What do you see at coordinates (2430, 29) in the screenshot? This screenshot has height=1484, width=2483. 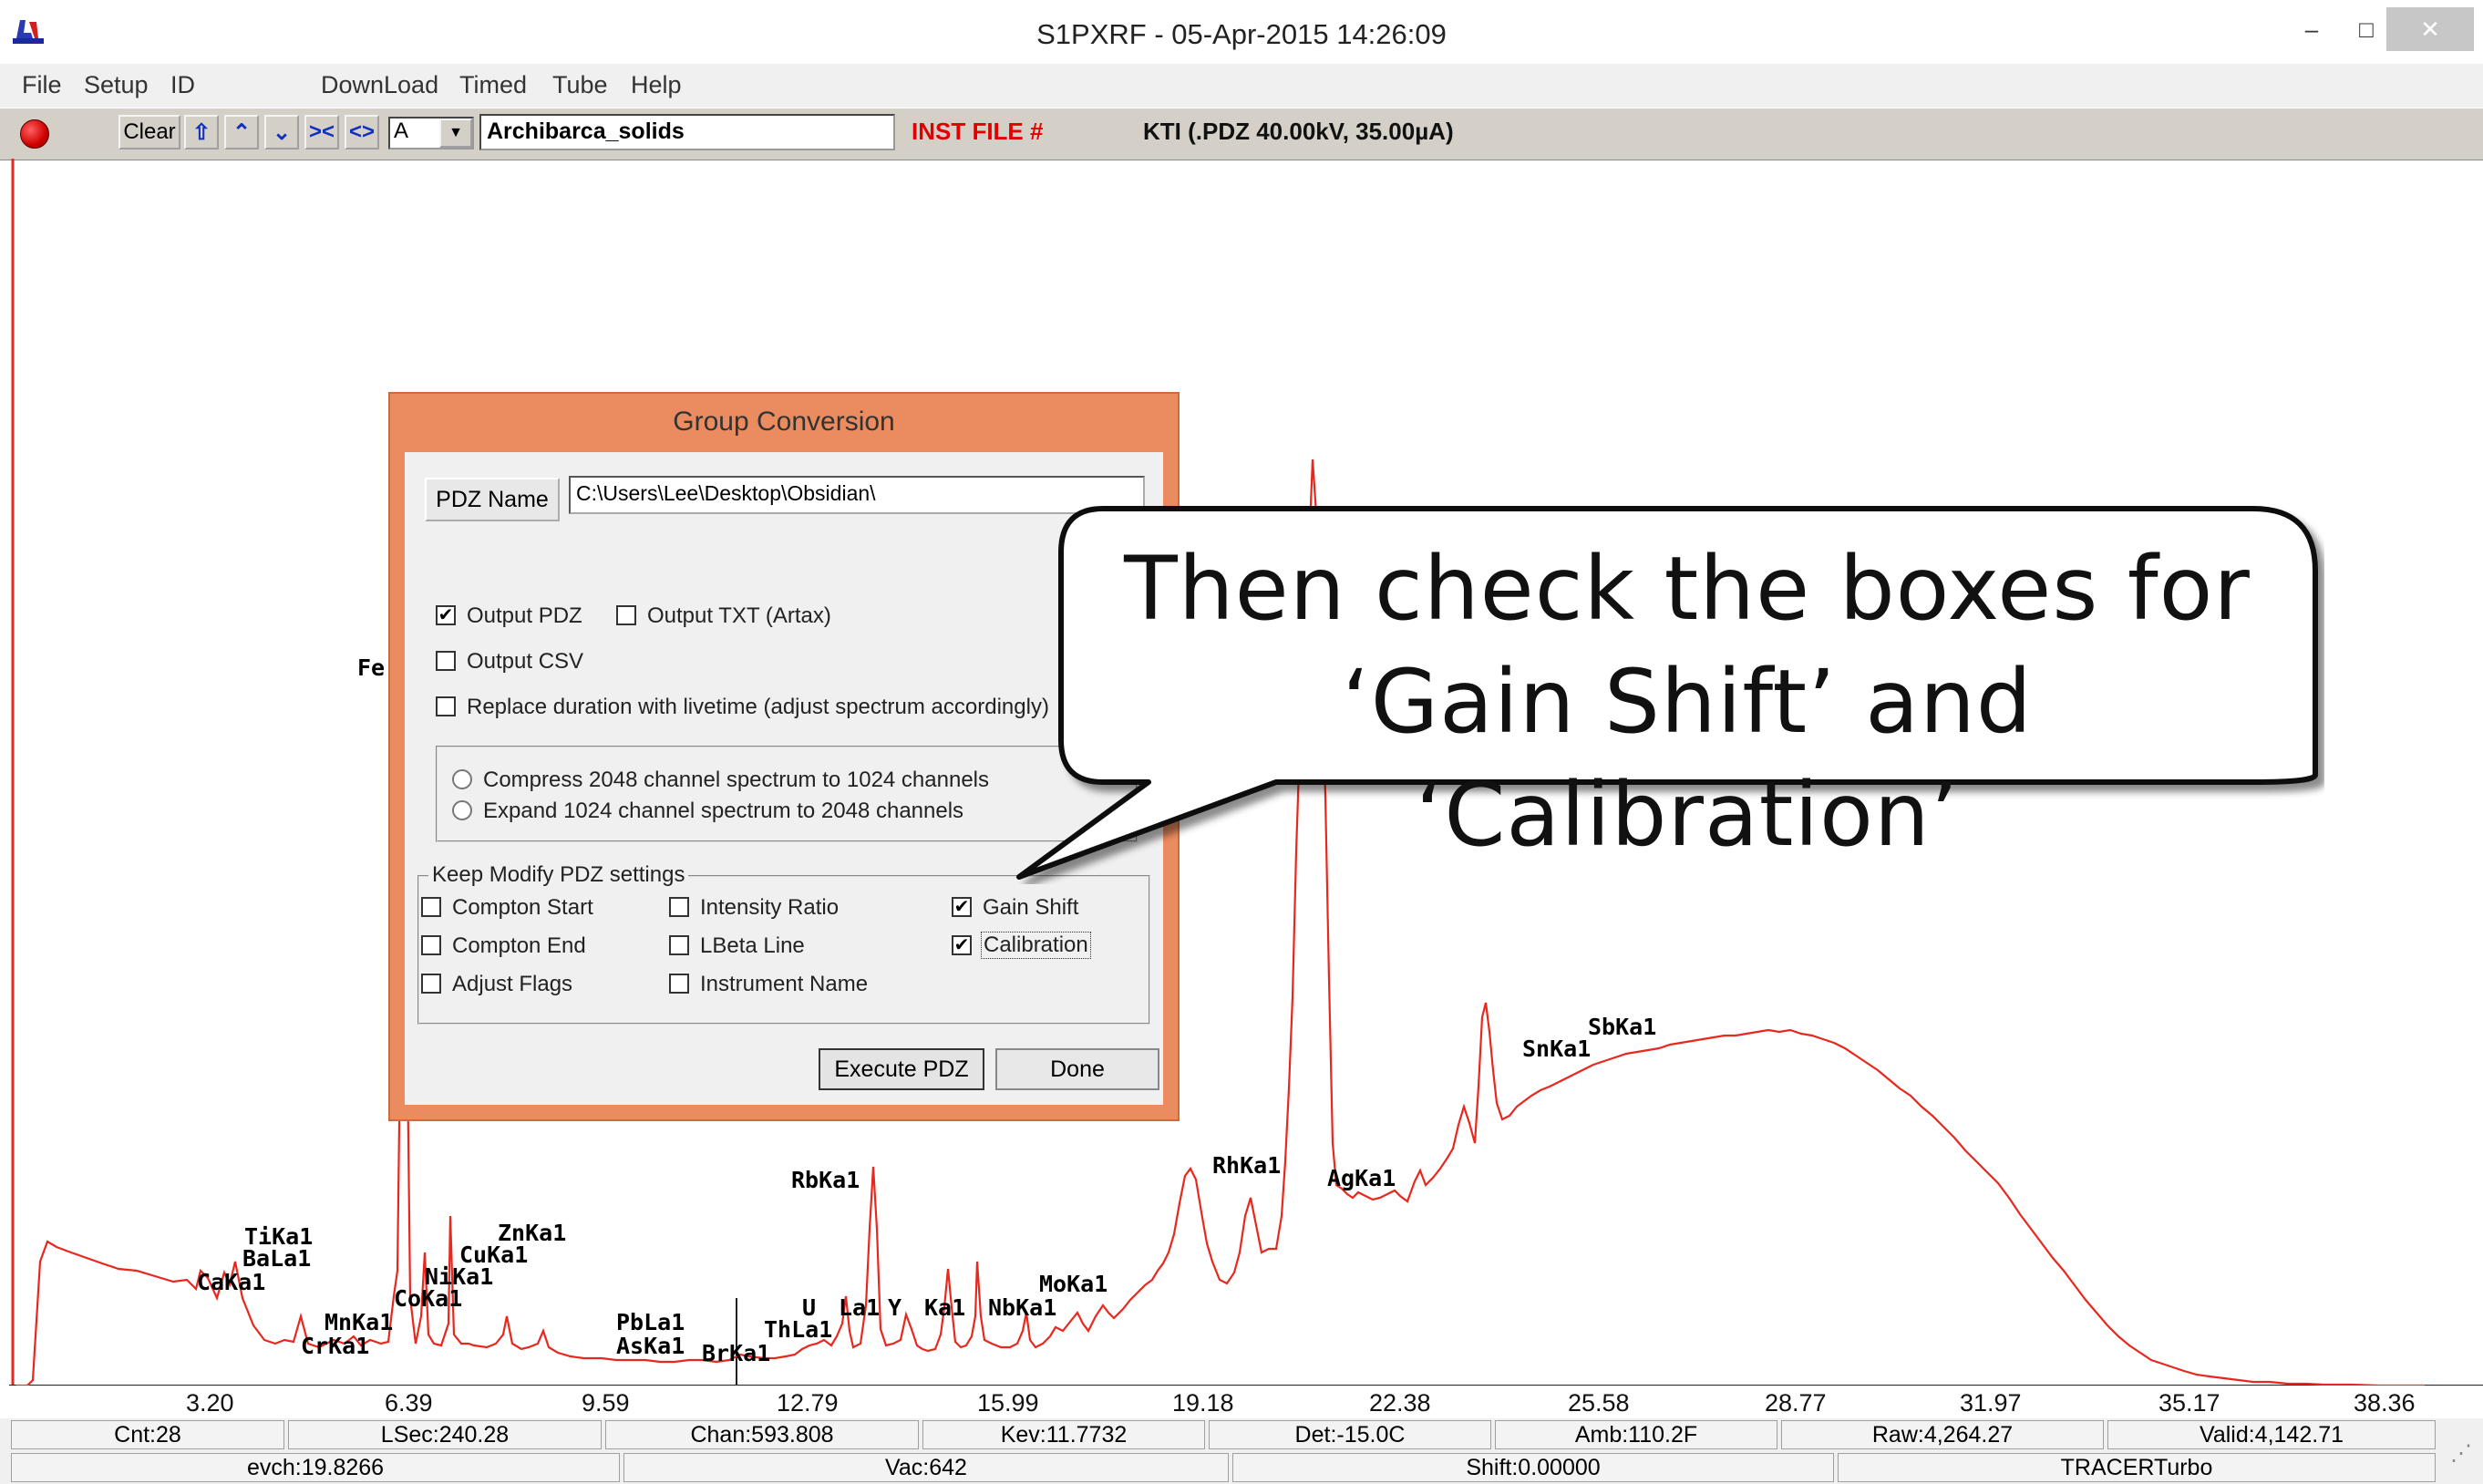 I see `close-button: ✕` at bounding box center [2430, 29].